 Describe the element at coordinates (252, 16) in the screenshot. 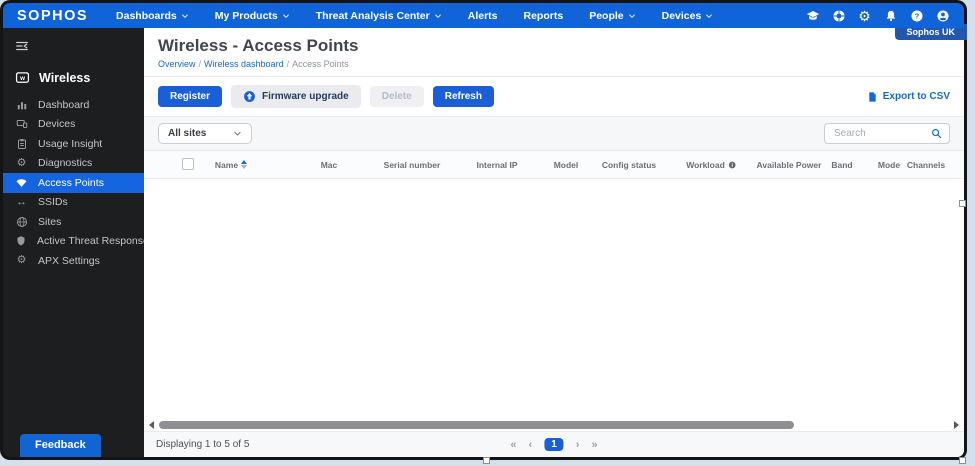

I see `nav-item-my-products: My Products` at that location.